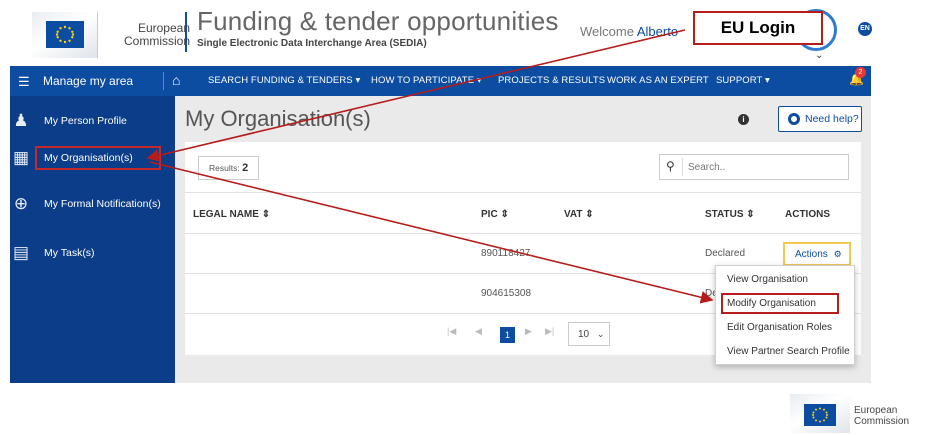 Image resolution: width=931 pixels, height=435 pixels. Describe the element at coordinates (786, 328) in the screenshot. I see `menu-item-edit-organisation-roles: Edit Organisation Roles` at that location.